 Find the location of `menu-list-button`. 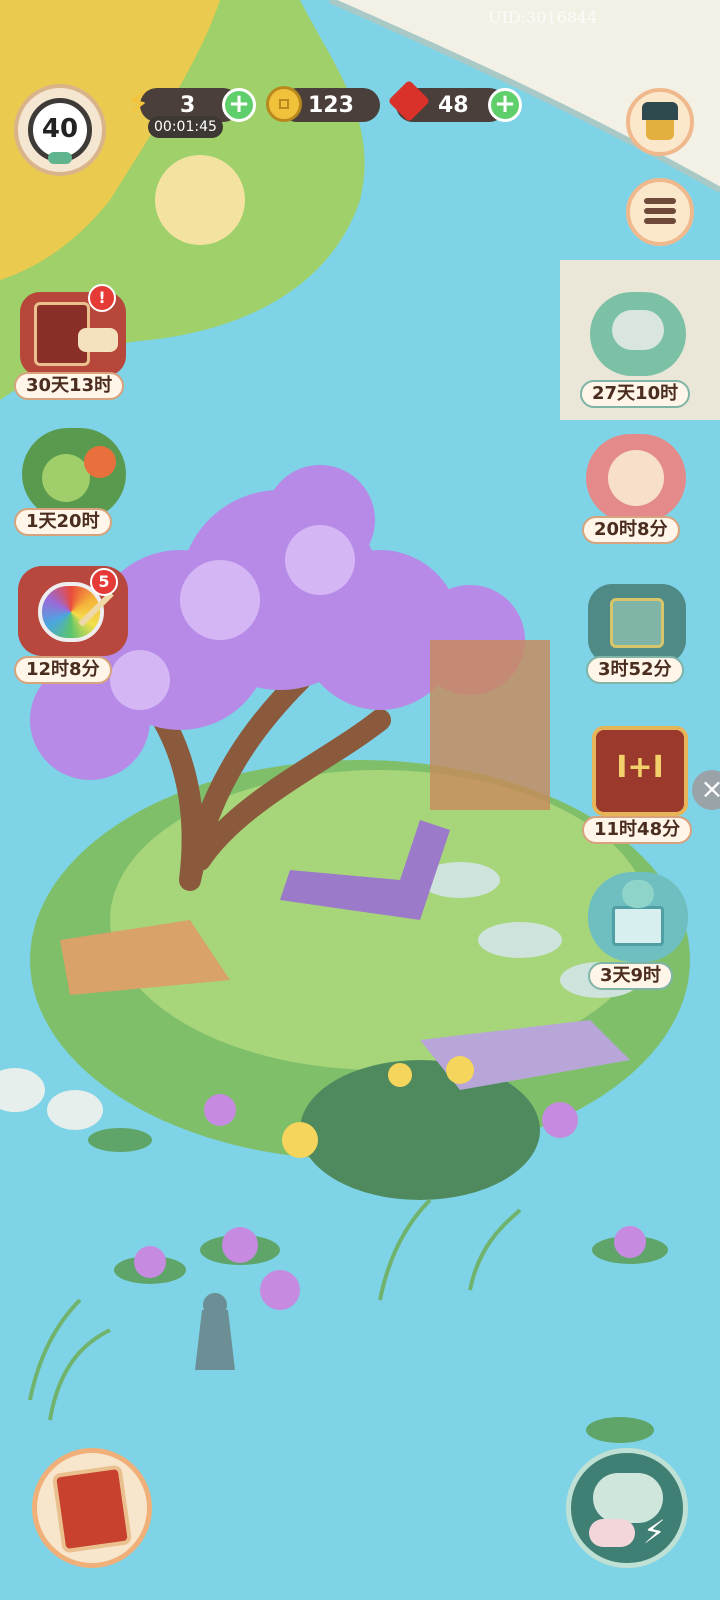

menu-list-button is located at coordinates (660, 212).